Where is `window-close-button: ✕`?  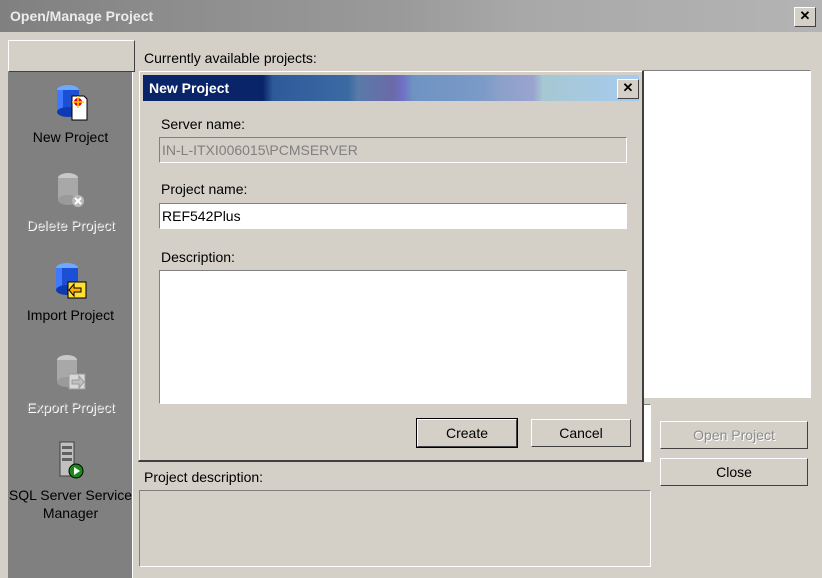
window-close-button: ✕ is located at coordinates (805, 17).